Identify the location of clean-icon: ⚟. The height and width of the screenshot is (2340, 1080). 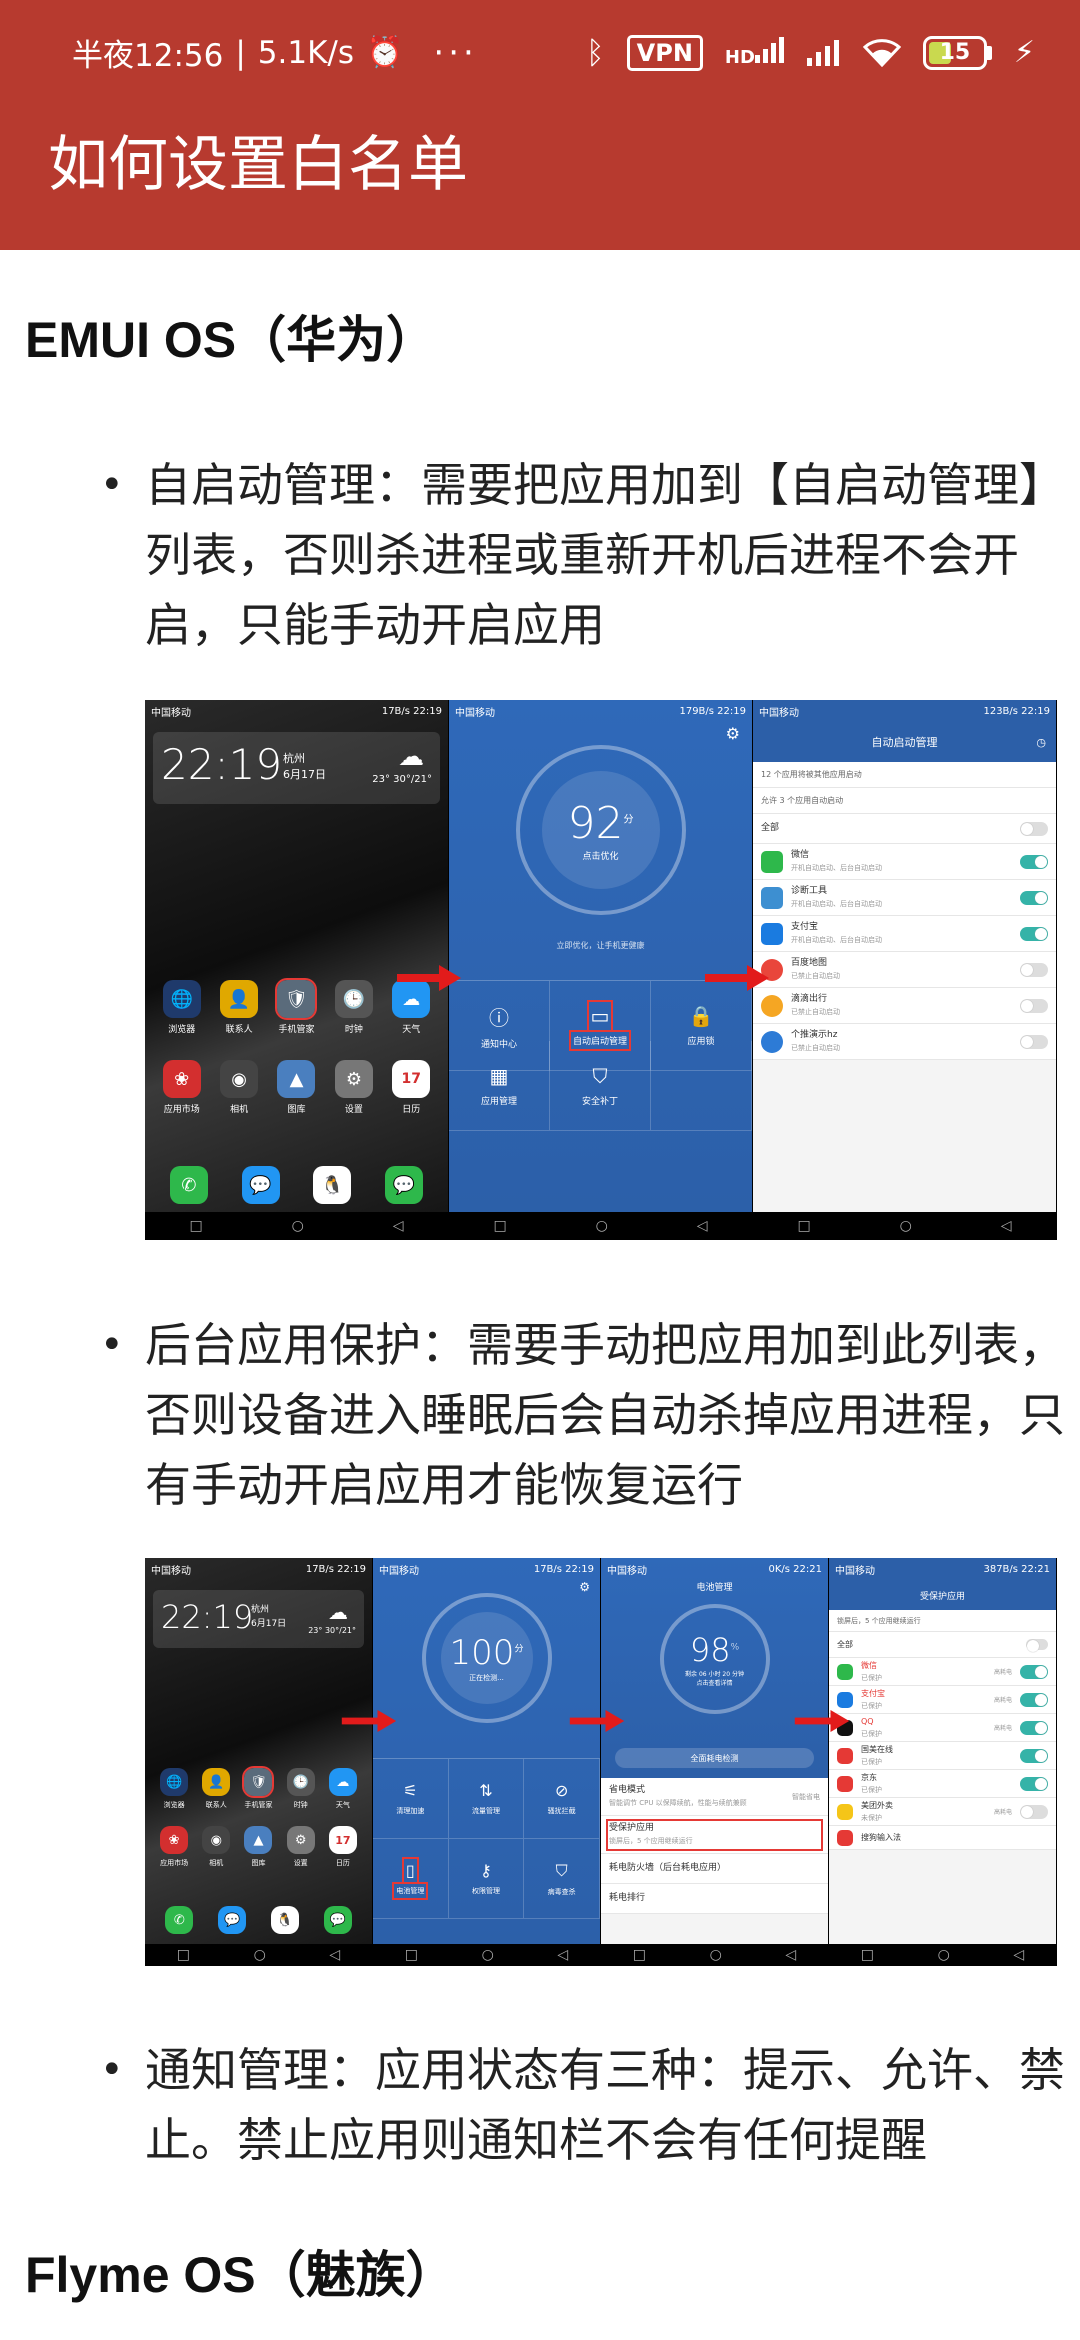
(410, 1790).